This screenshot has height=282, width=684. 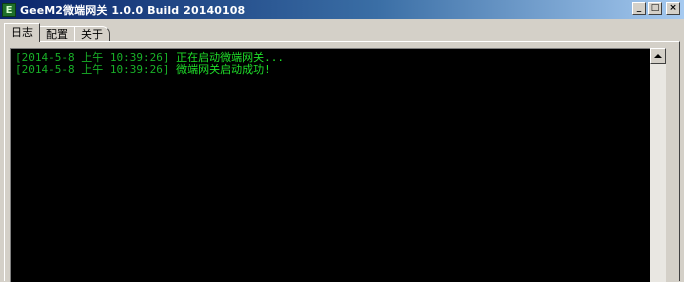 I want to click on window-controls: _ □ ×, so click(x=656, y=8).